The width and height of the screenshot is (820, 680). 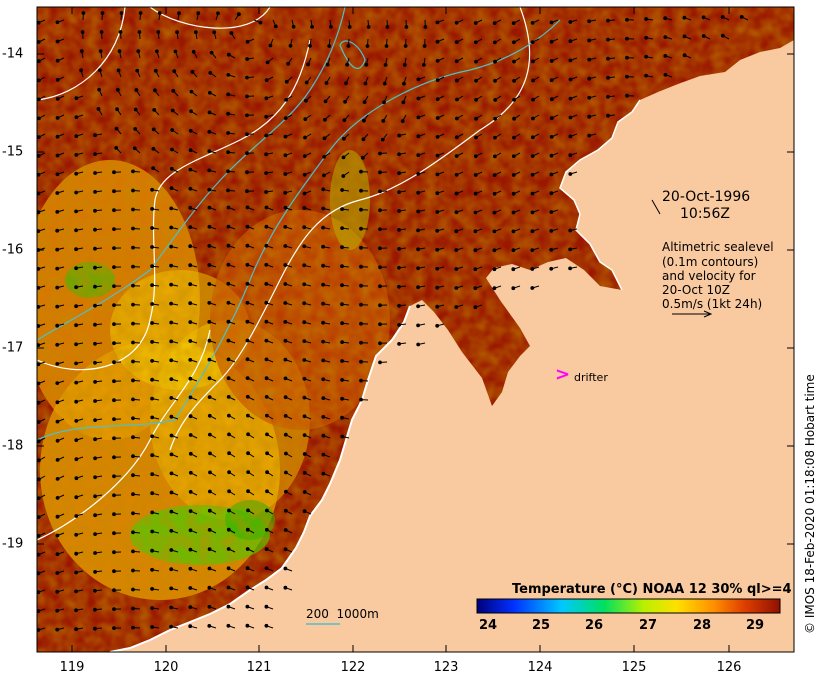 What do you see at coordinates (353, 667) in the screenshot?
I see `x-tick-label: 122` at bounding box center [353, 667].